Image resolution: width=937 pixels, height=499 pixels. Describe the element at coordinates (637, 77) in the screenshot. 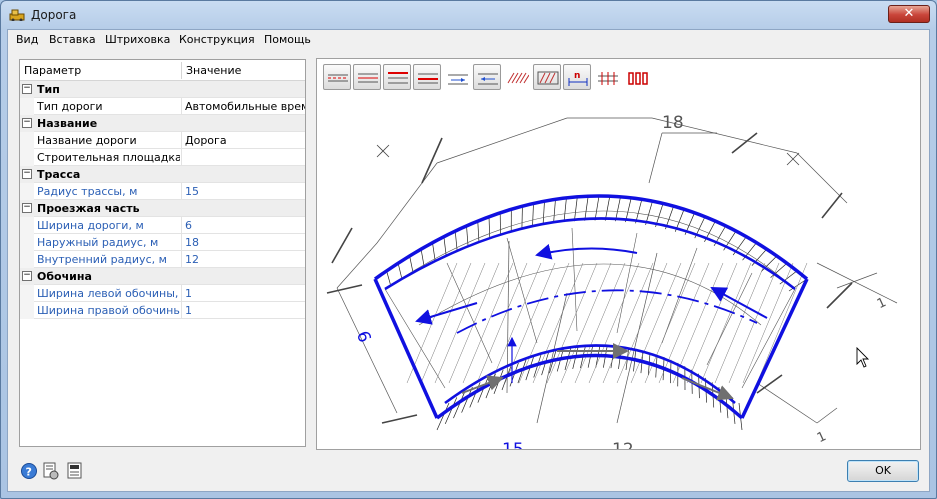

I see `toolbar-button-red-bars` at that location.